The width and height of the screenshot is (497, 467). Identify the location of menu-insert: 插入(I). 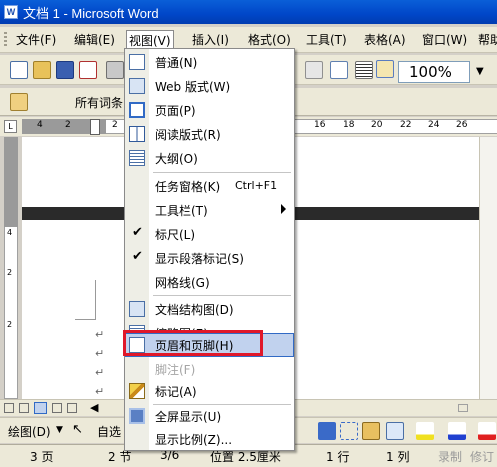
(210, 40).